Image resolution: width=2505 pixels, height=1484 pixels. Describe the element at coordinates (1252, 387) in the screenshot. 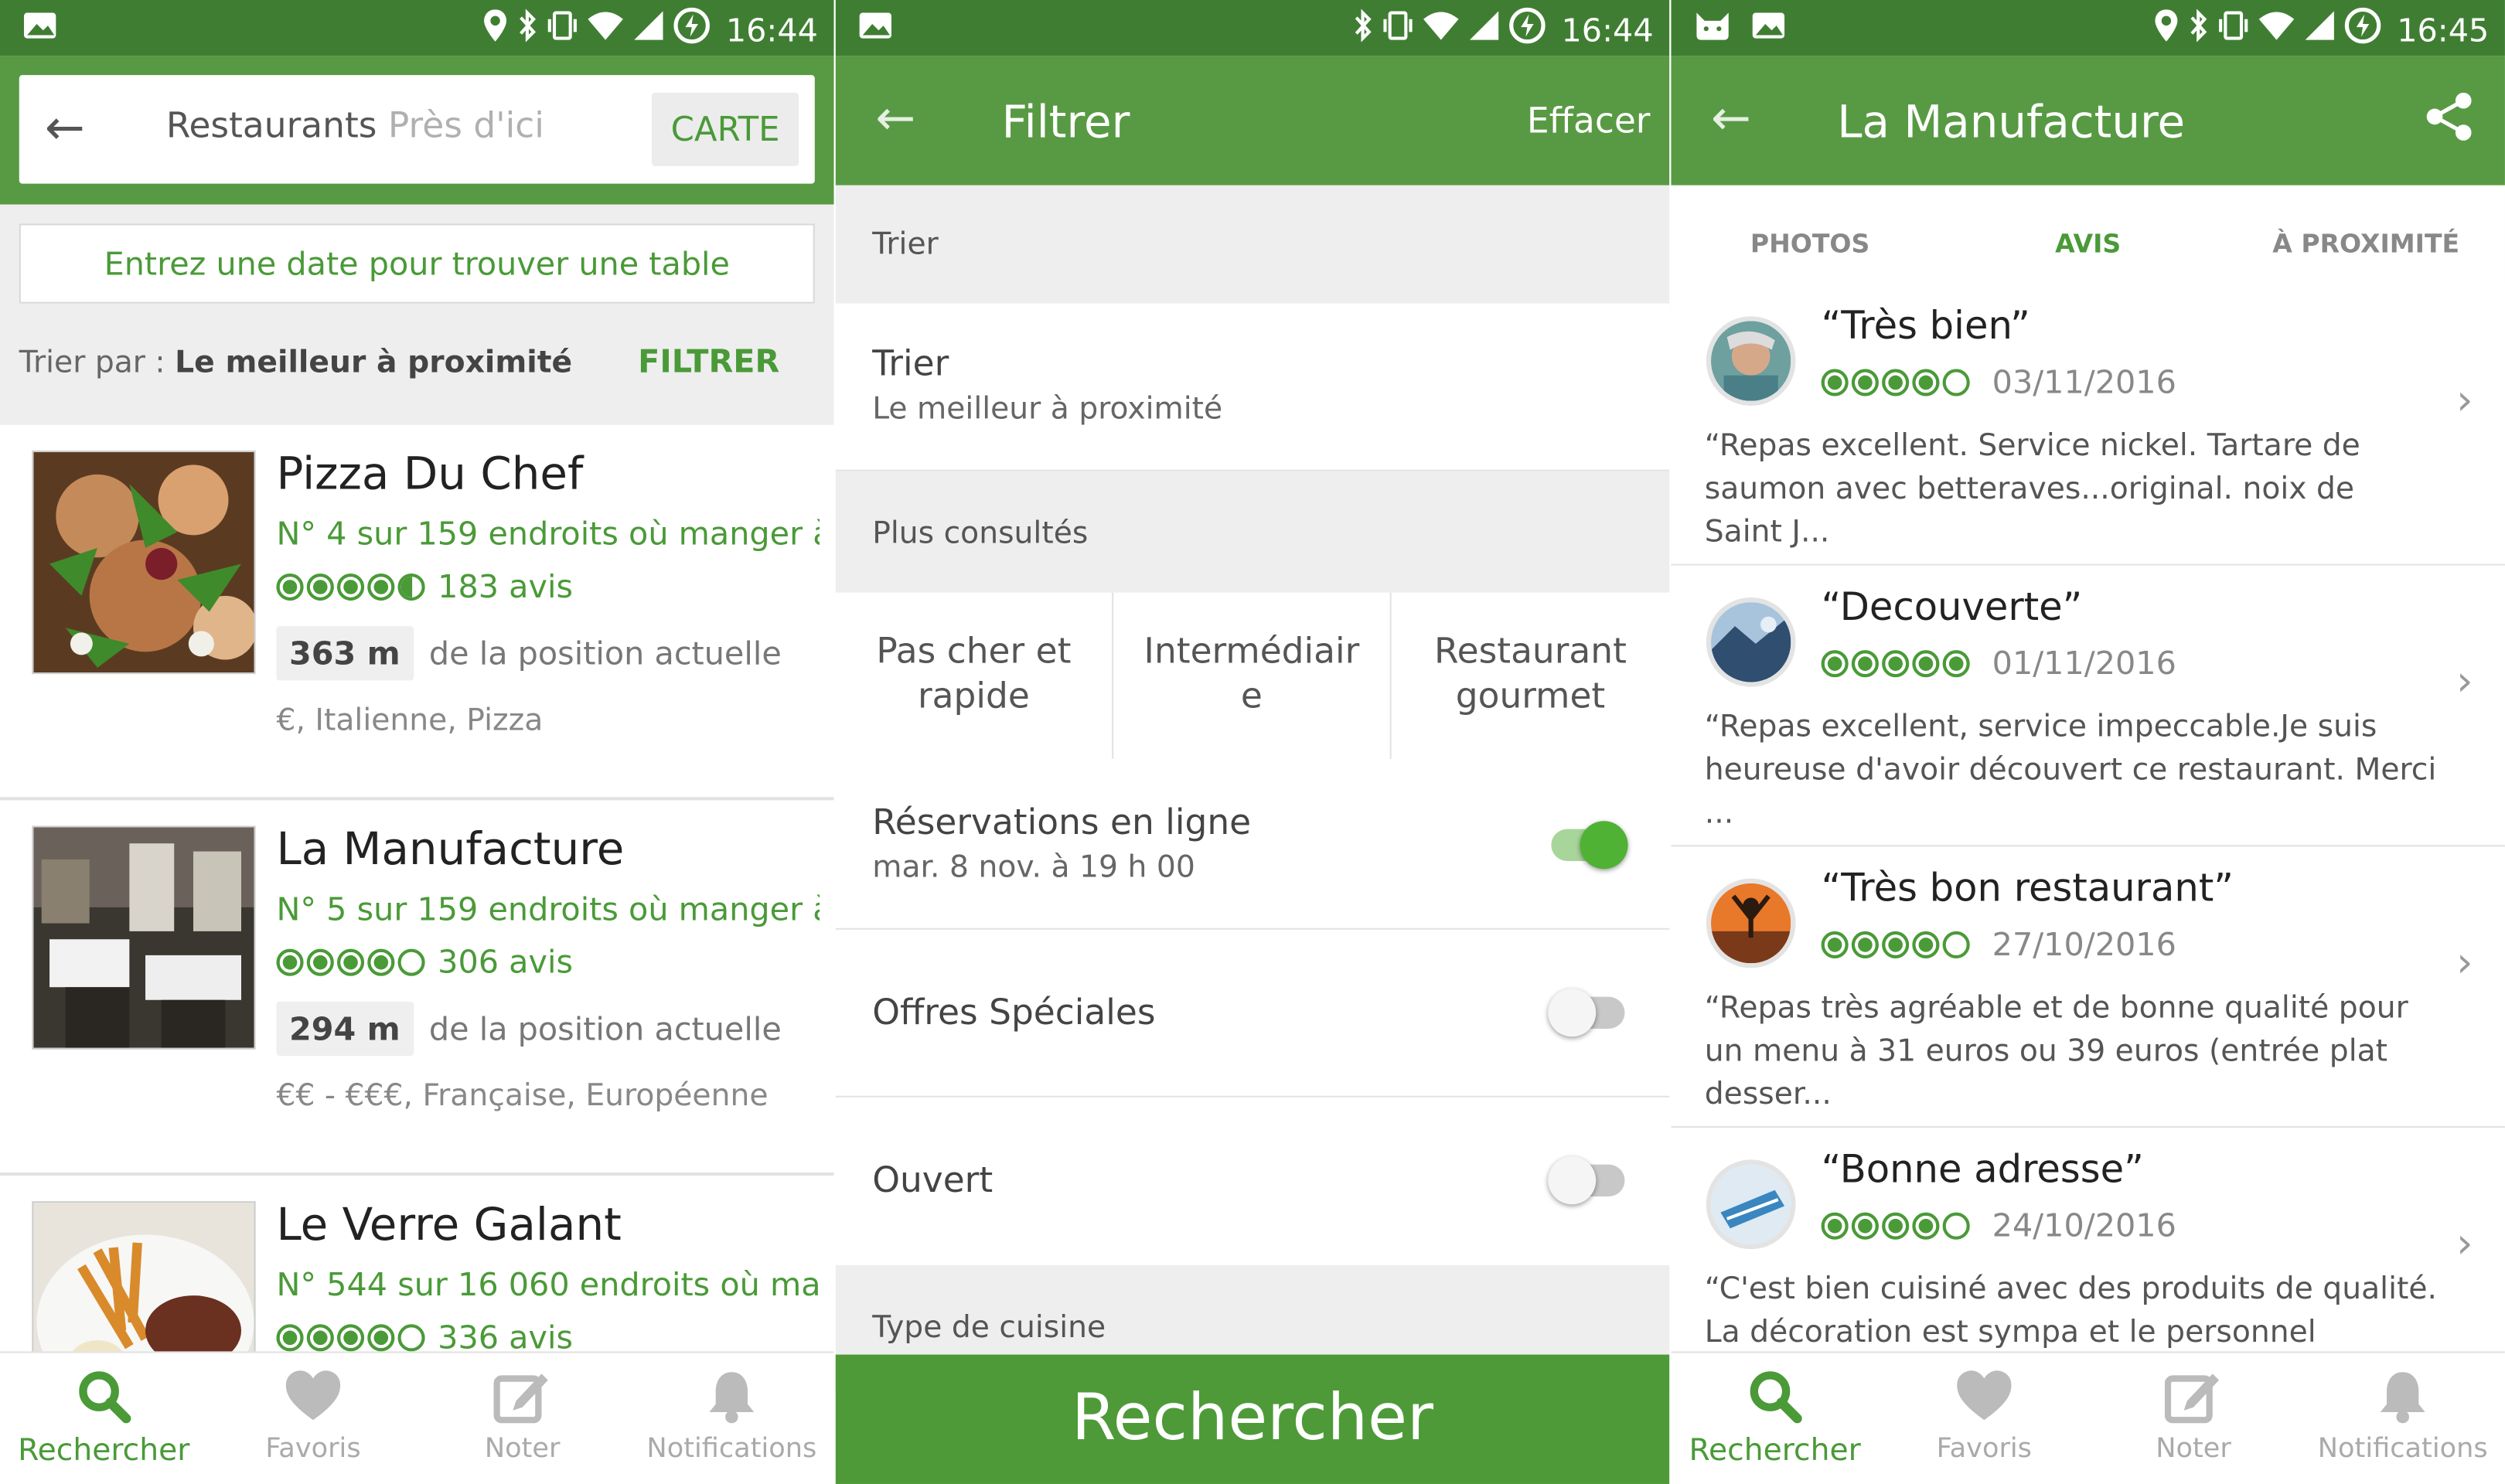

I see `sort-option-row: Trier Le meilleur à proximité` at that location.